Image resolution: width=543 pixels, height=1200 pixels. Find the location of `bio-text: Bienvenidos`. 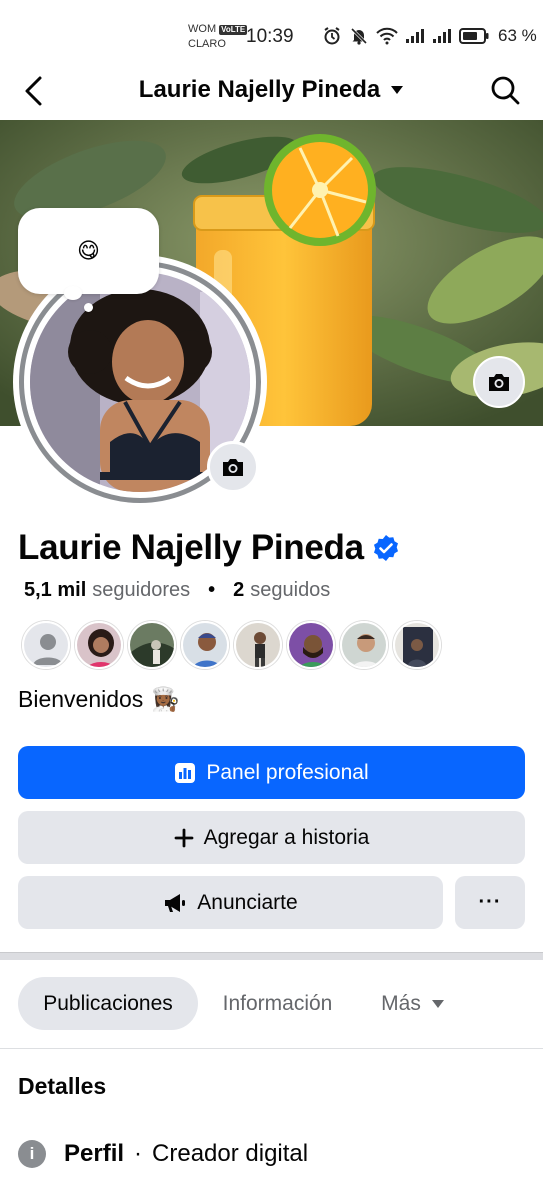

bio-text: Bienvenidos is located at coordinates (81, 699).